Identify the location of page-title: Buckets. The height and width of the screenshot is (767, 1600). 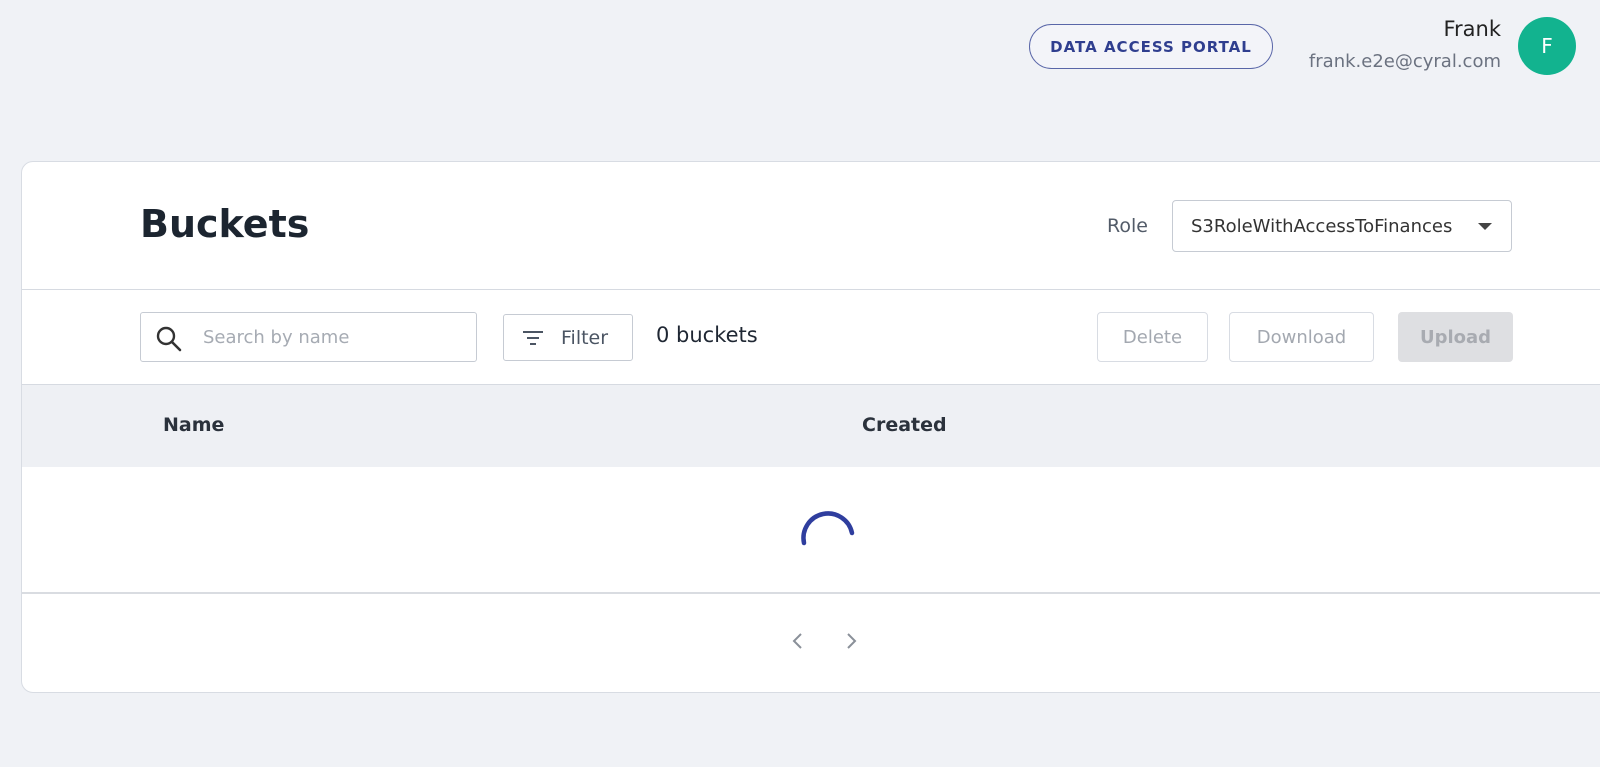
(225, 224).